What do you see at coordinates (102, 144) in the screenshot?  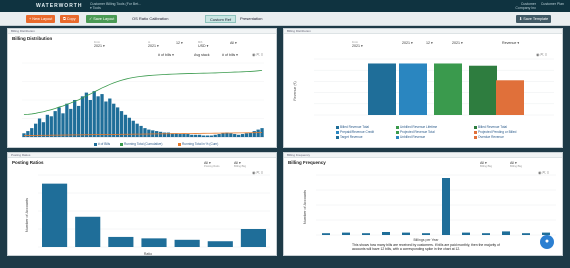 I see `legend-bills: # of Bills` at bounding box center [102, 144].